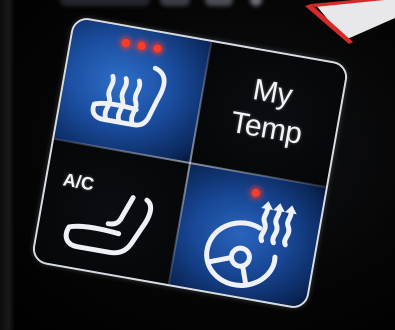  I want to click on left-bezel, so click(7, 165).